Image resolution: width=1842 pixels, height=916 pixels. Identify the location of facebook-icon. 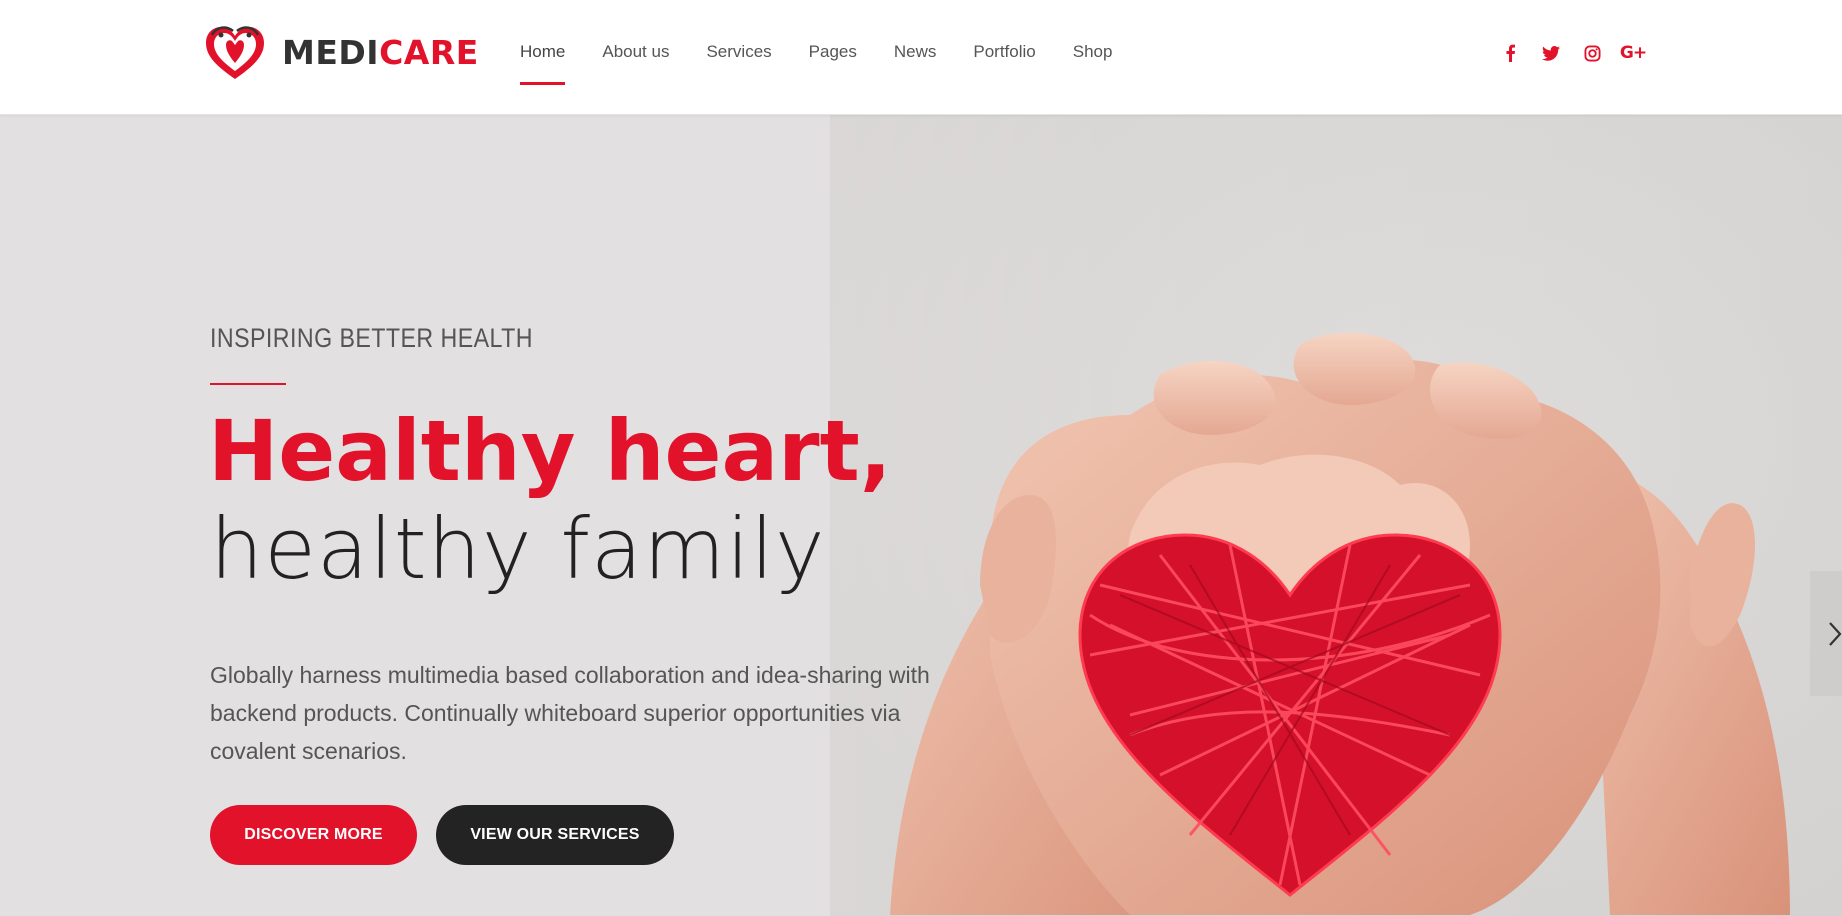
(1510, 53).